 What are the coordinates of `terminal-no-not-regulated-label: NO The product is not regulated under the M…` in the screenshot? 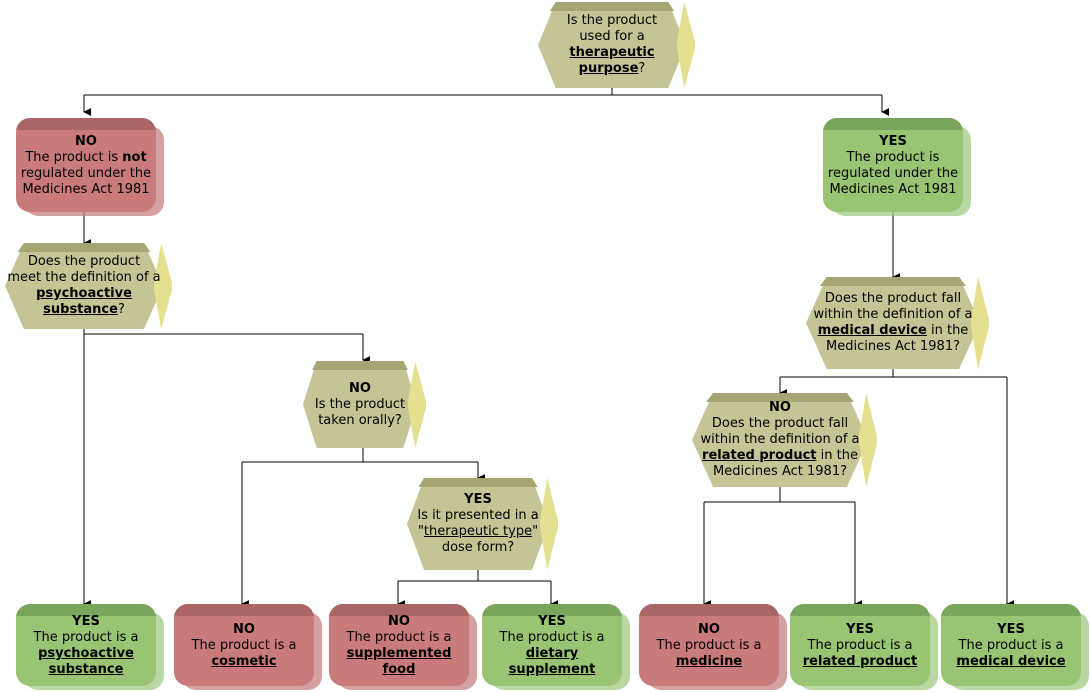 It's located at (86, 165).